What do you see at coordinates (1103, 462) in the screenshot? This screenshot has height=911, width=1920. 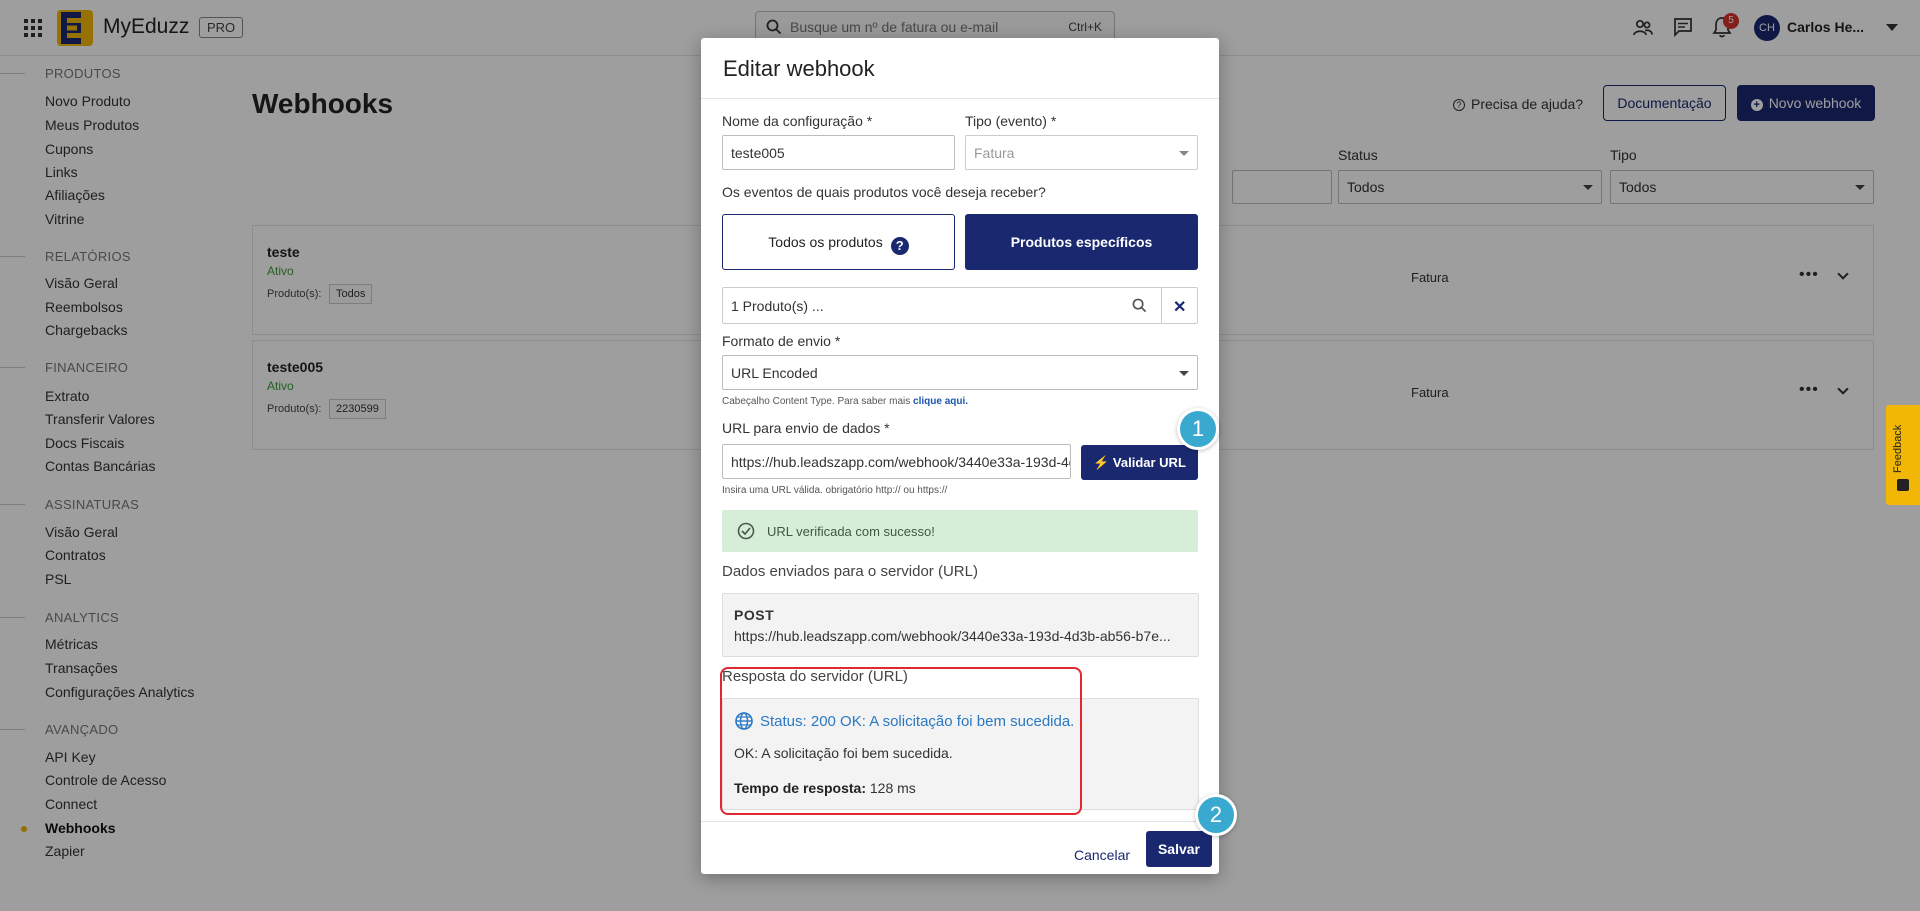 I see `plug-icon: ⚡` at bounding box center [1103, 462].